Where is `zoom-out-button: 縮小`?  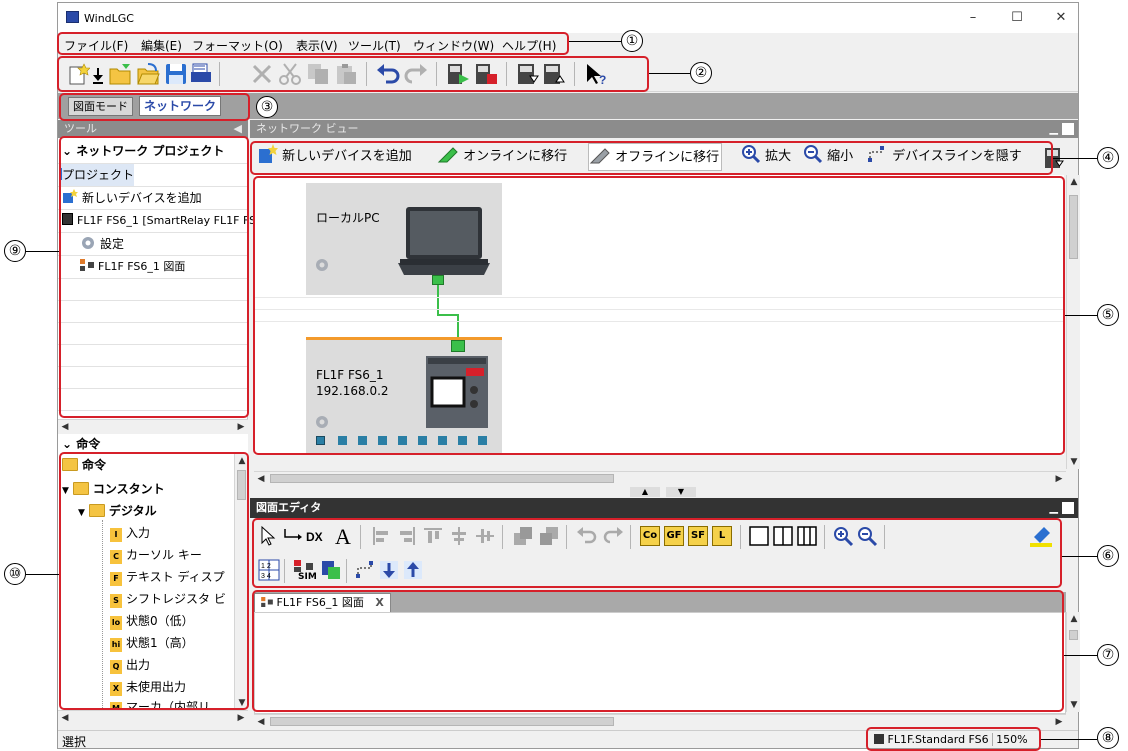 zoom-out-button: 縮小 is located at coordinates (828, 157).